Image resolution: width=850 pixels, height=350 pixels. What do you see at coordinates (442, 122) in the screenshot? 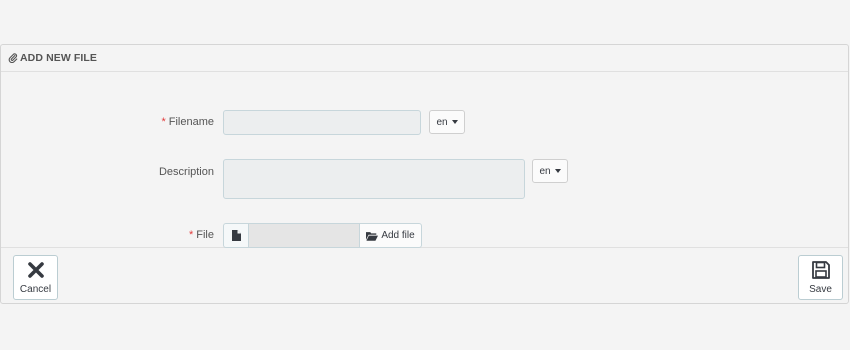
I see `filename-language-value: en` at bounding box center [442, 122].